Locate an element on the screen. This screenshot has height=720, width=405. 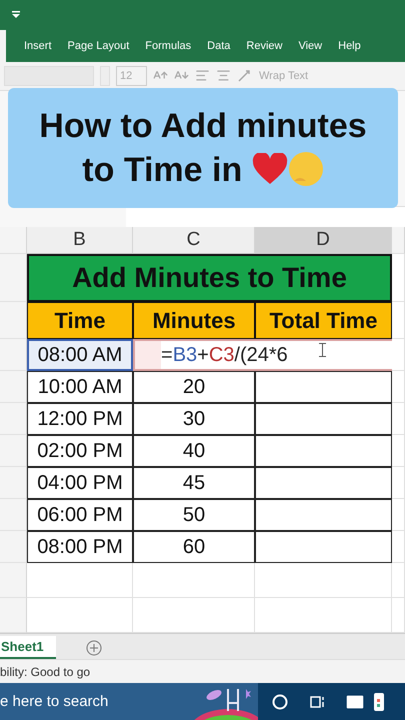
ribbon-tab: View is located at coordinates (310, 46).